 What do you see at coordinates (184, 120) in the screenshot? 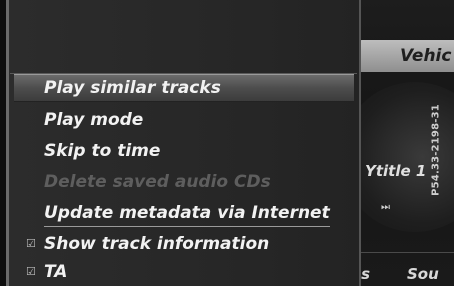
I see `menu-item-play-mode: Play mode` at bounding box center [184, 120].